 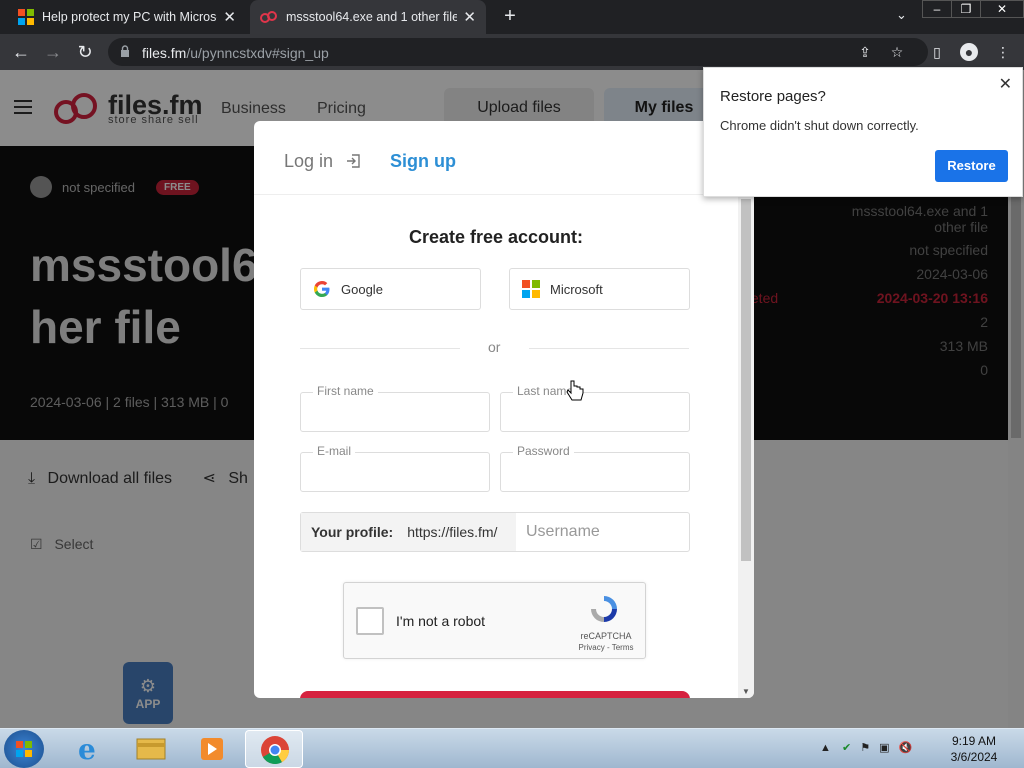 What do you see at coordinates (543, 451) in the screenshot?
I see `password-label: Password` at bounding box center [543, 451].